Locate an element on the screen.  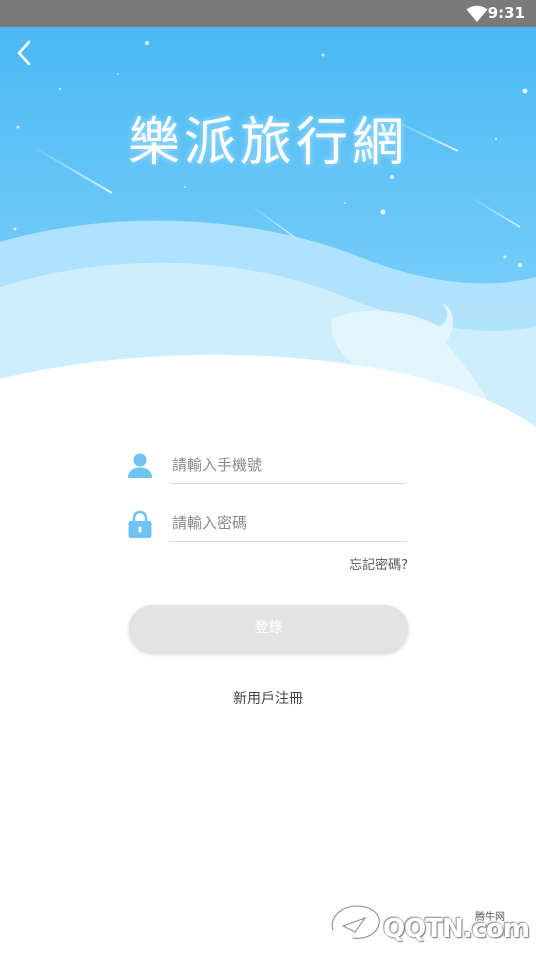
phone-row is located at coordinates (267, 466).